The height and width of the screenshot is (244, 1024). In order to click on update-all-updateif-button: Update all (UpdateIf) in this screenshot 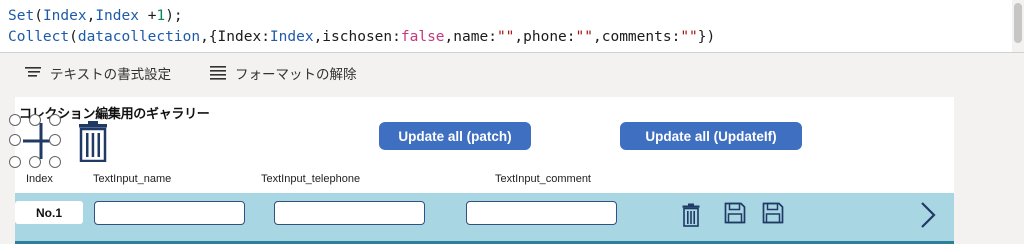, I will do `click(711, 136)`.